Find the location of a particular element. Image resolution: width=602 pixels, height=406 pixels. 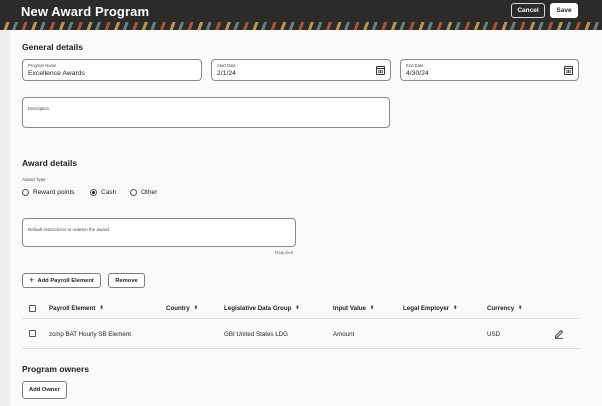

column-input-value: Input Value ⬍ is located at coordinates (353, 308).